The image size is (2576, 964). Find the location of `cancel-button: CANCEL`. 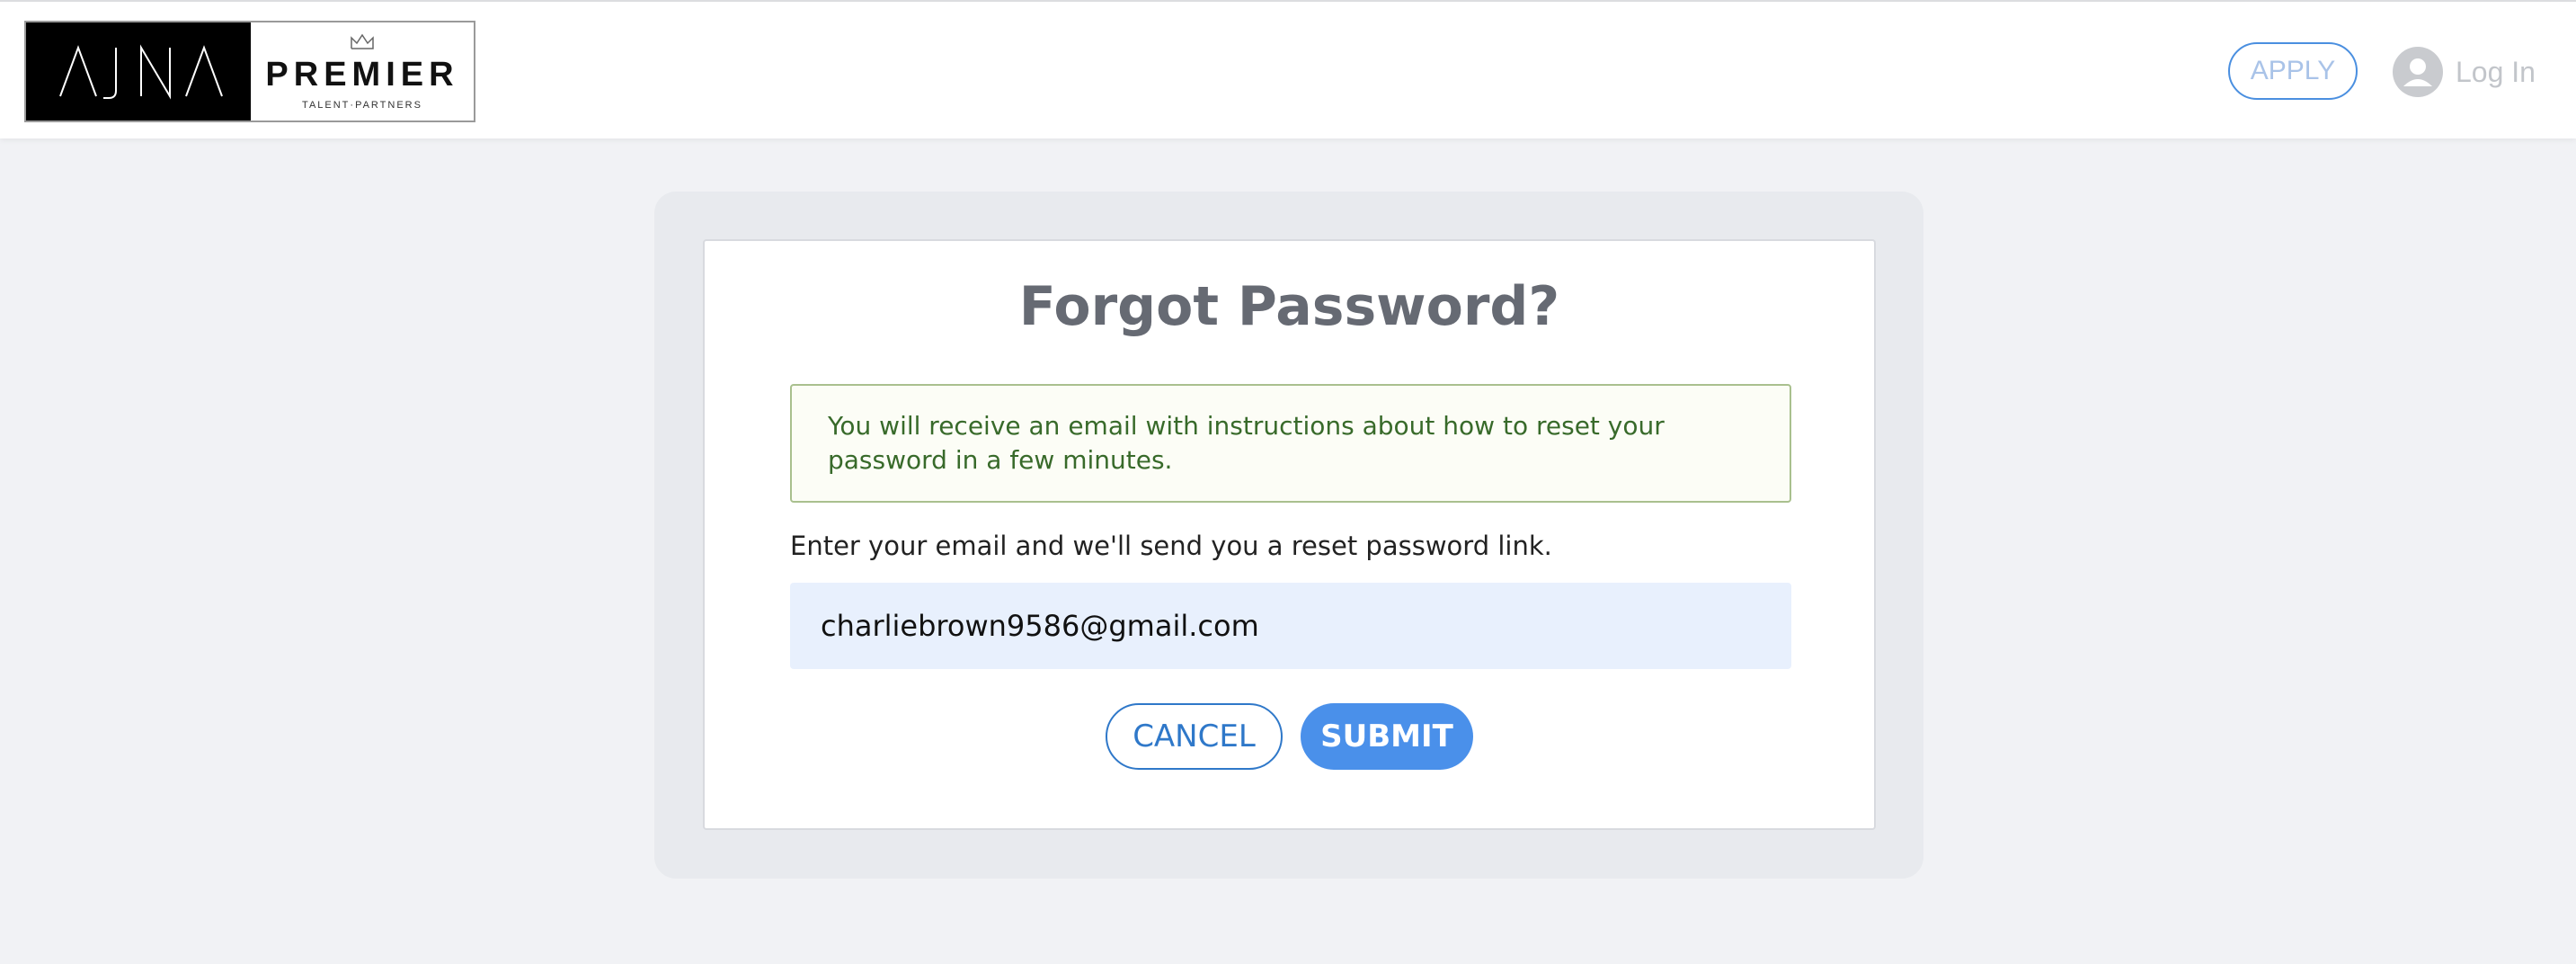

cancel-button: CANCEL is located at coordinates (1194, 736).